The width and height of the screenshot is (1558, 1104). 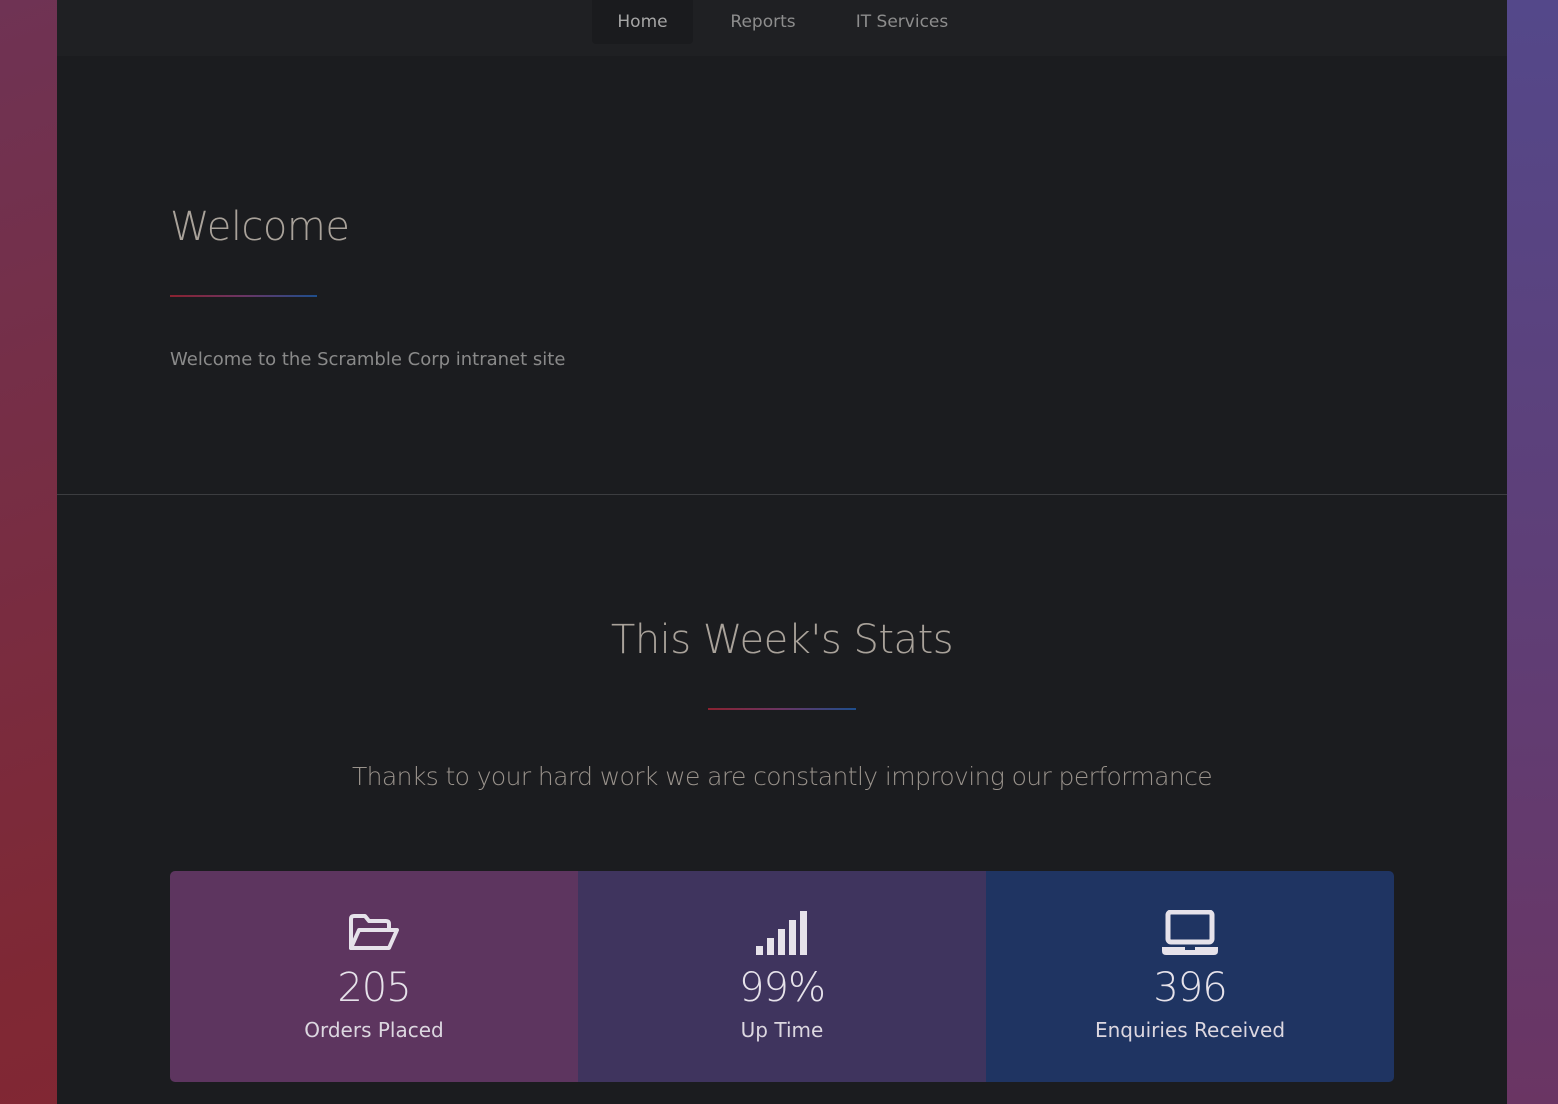 I want to click on stats-title-underline, so click(x=782, y=709).